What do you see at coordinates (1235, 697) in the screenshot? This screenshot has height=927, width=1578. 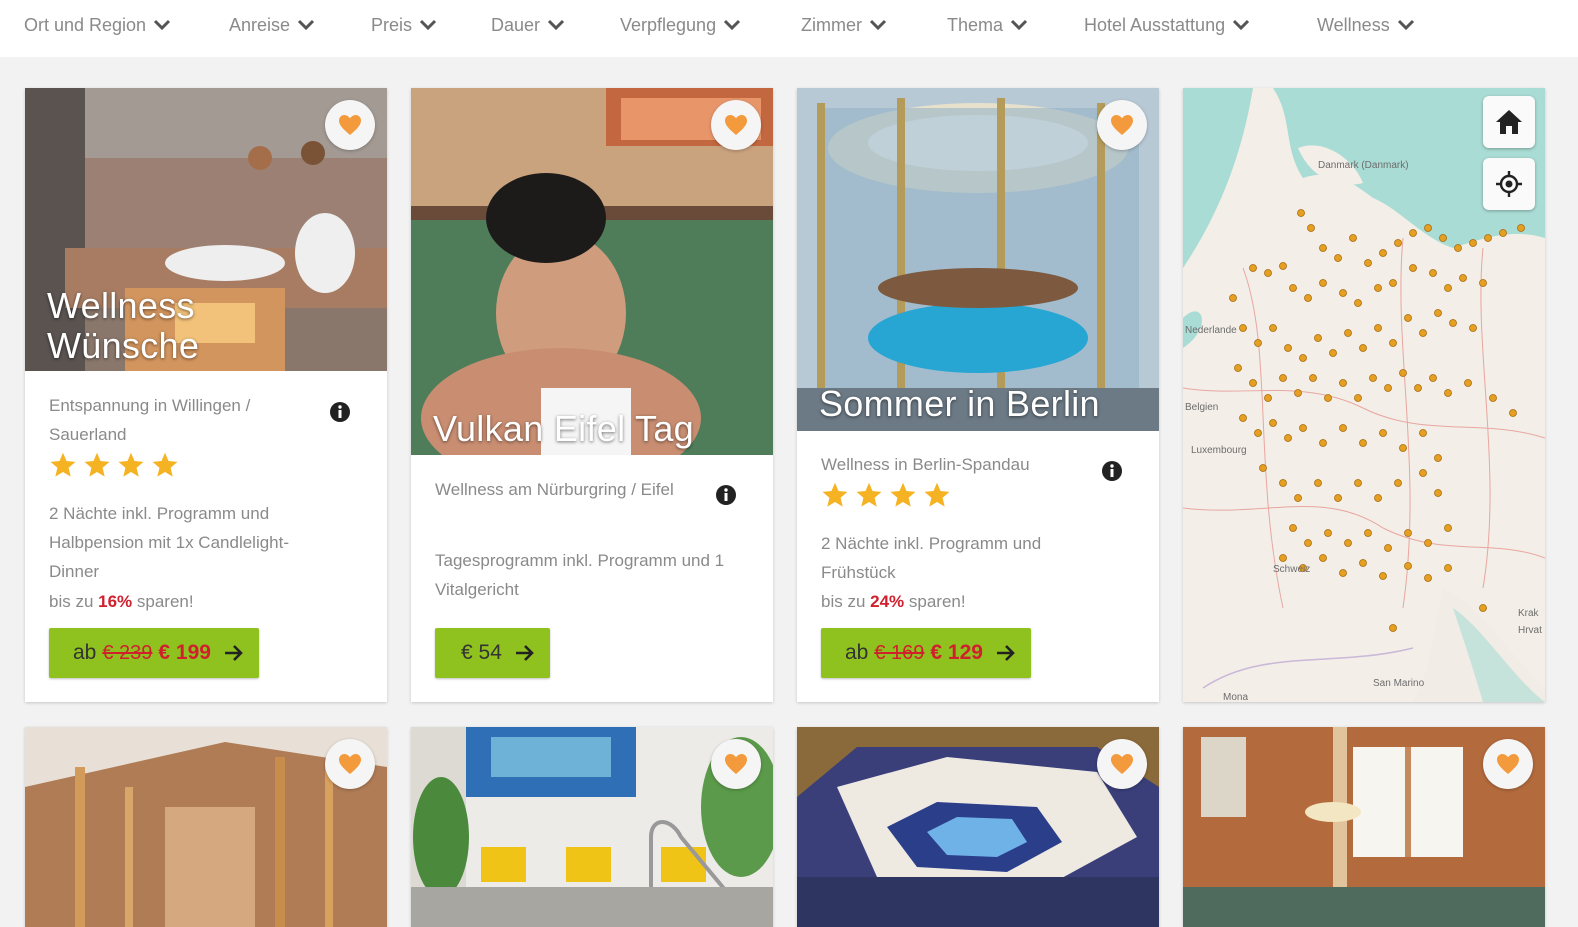 I see `map-label: Mona` at bounding box center [1235, 697].